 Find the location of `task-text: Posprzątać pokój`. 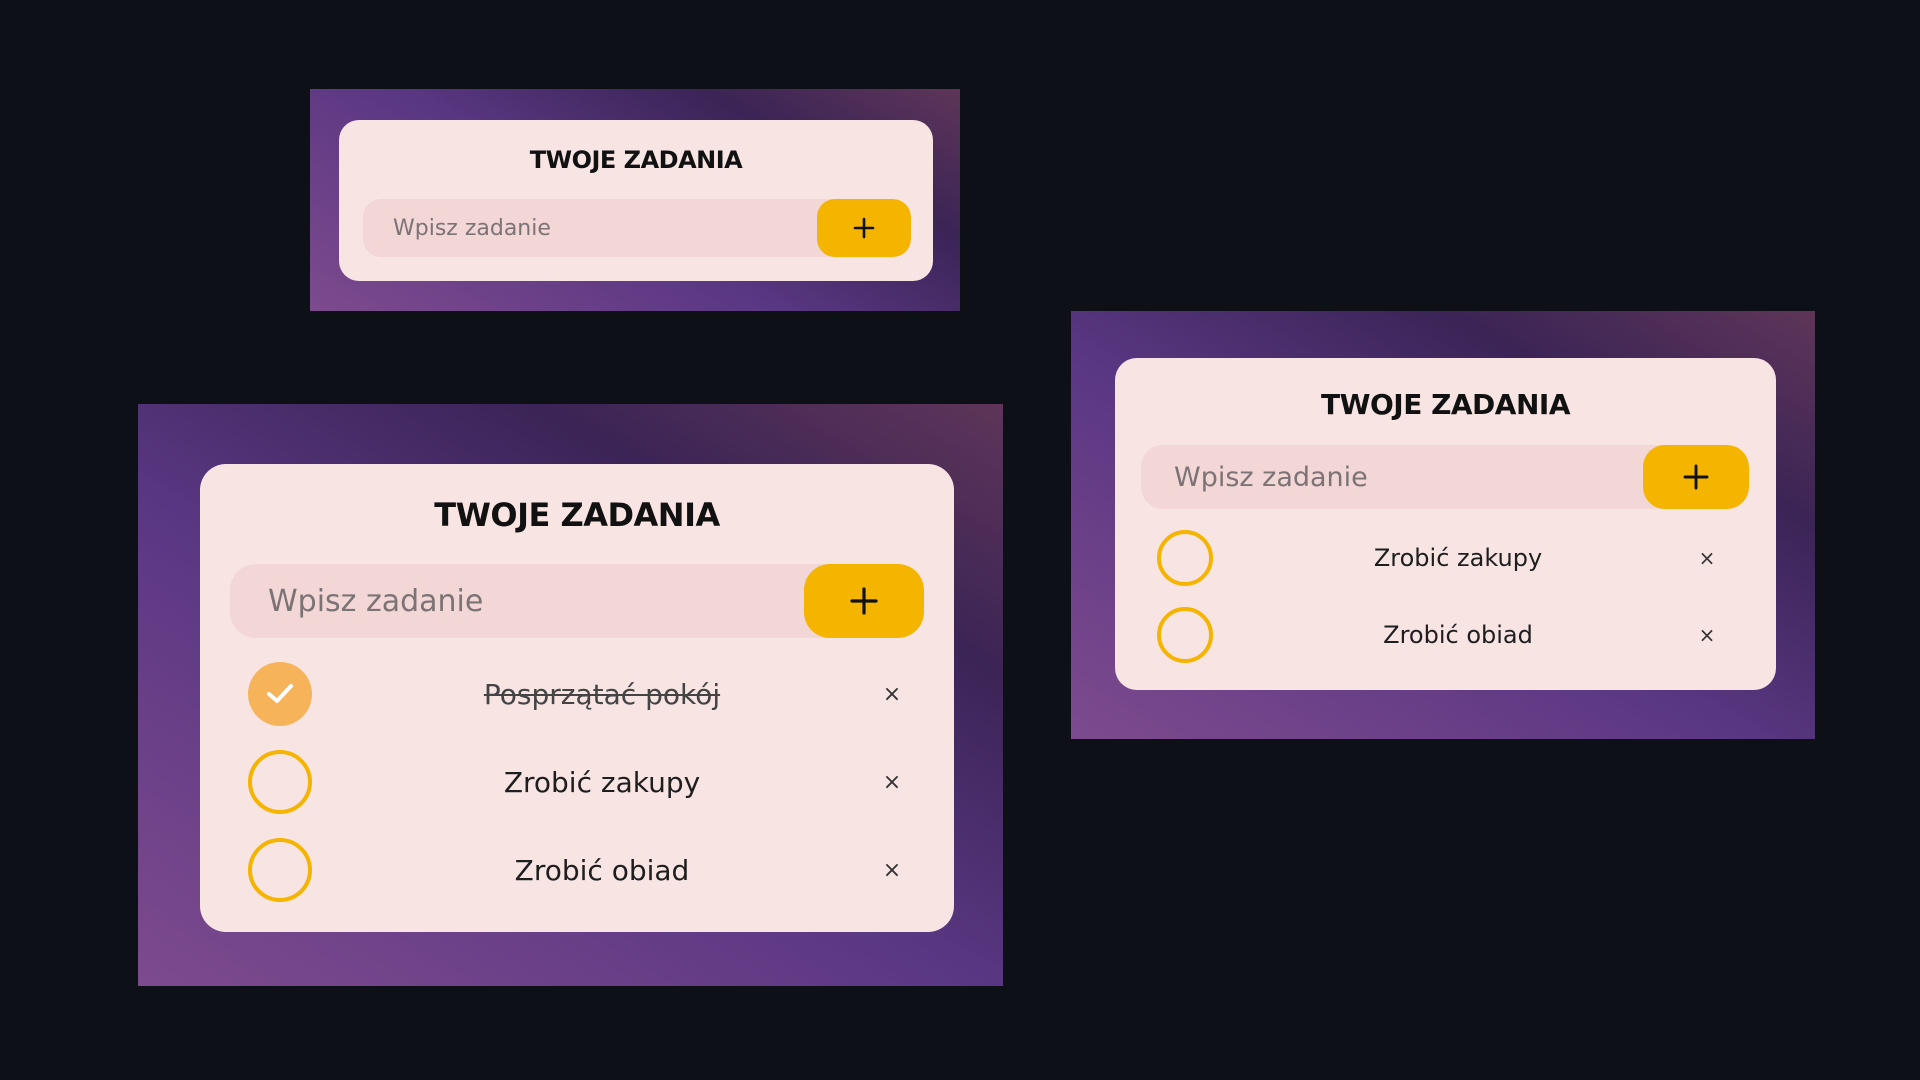

task-text: Posprzątać pokój is located at coordinates (602, 694).